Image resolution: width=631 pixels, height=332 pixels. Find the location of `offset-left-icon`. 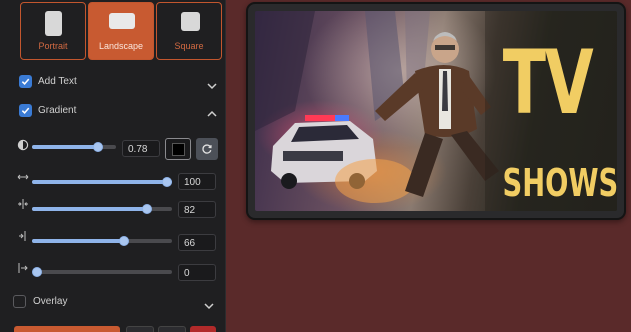

offset-left-icon is located at coordinates (22, 236).